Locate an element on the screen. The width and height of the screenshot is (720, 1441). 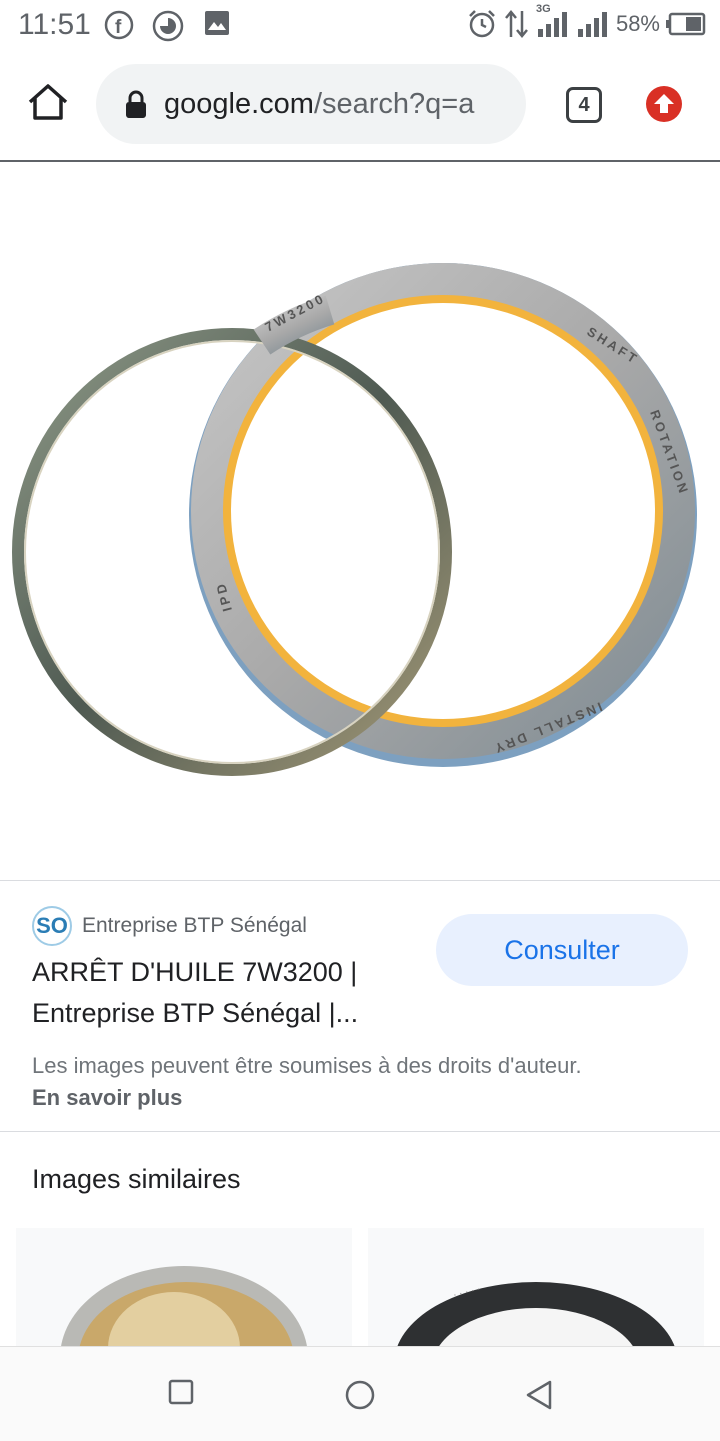
similar-image-thumb: · · · · · is located at coordinates (536, 1288).